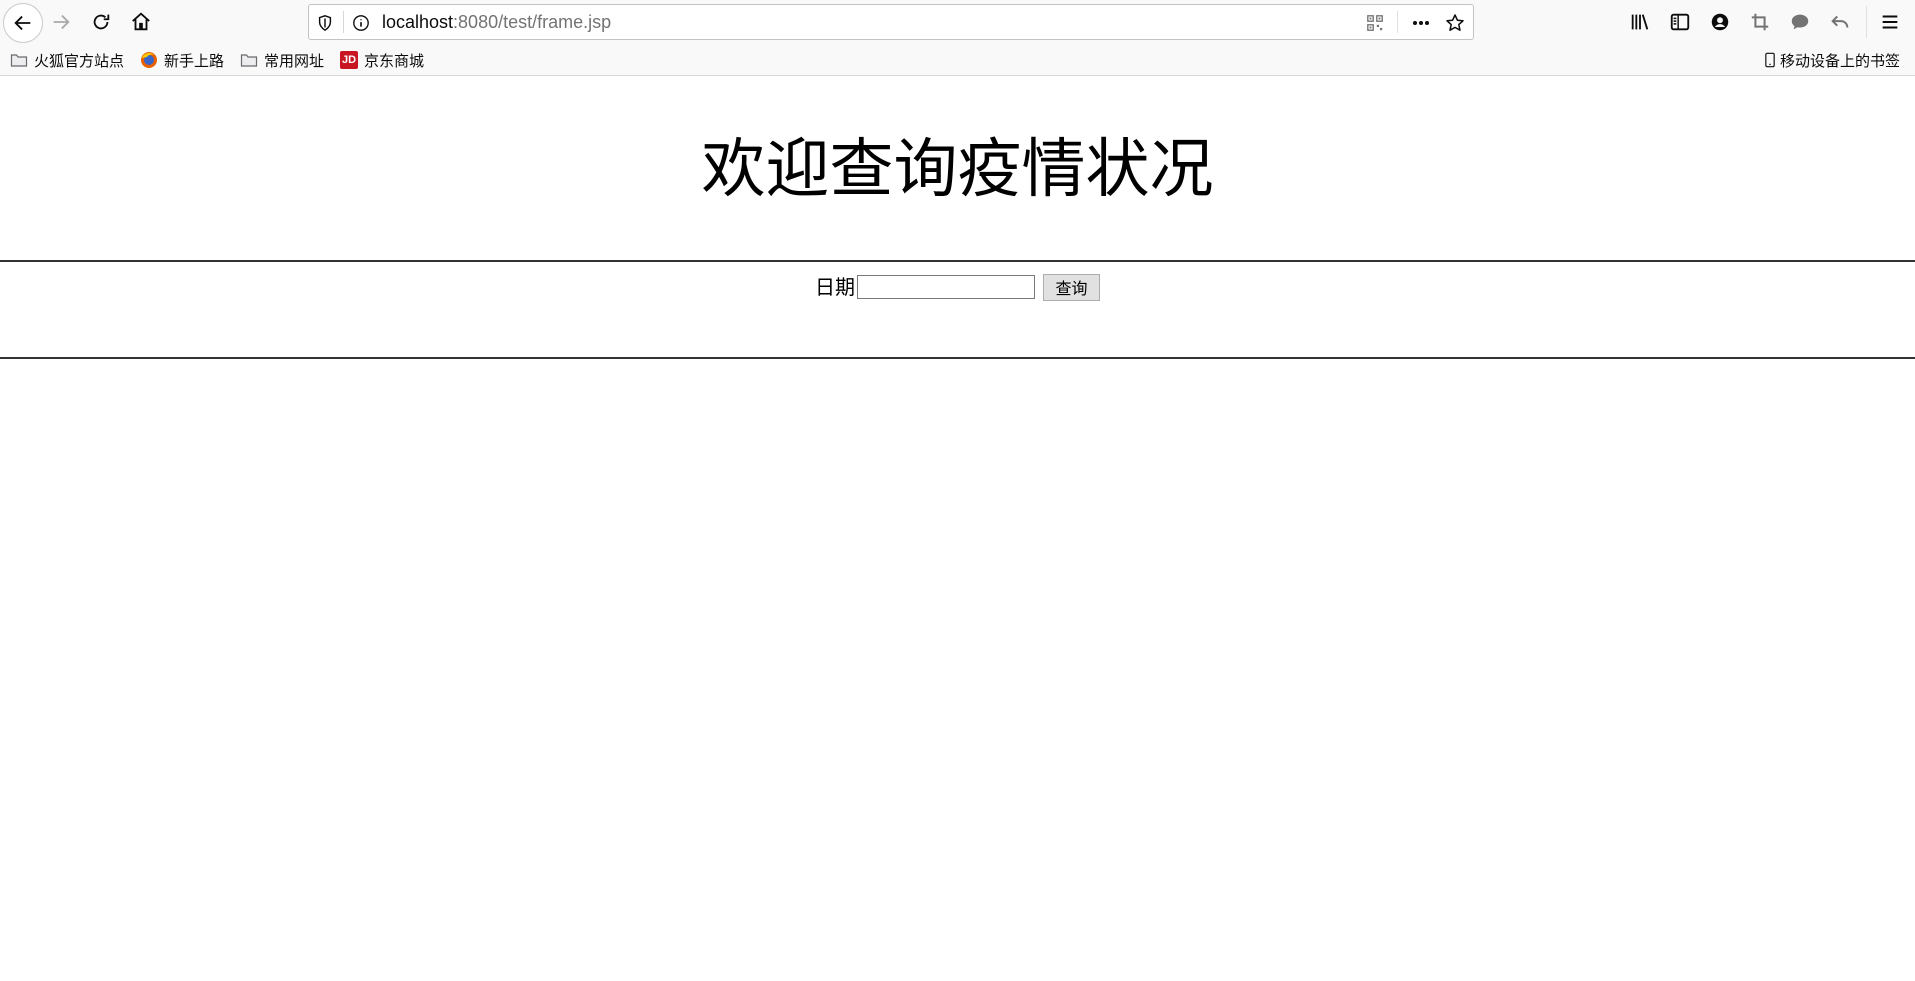 This screenshot has height=981, width=1915. I want to click on screenshot-crop-icon, so click(1760, 22).